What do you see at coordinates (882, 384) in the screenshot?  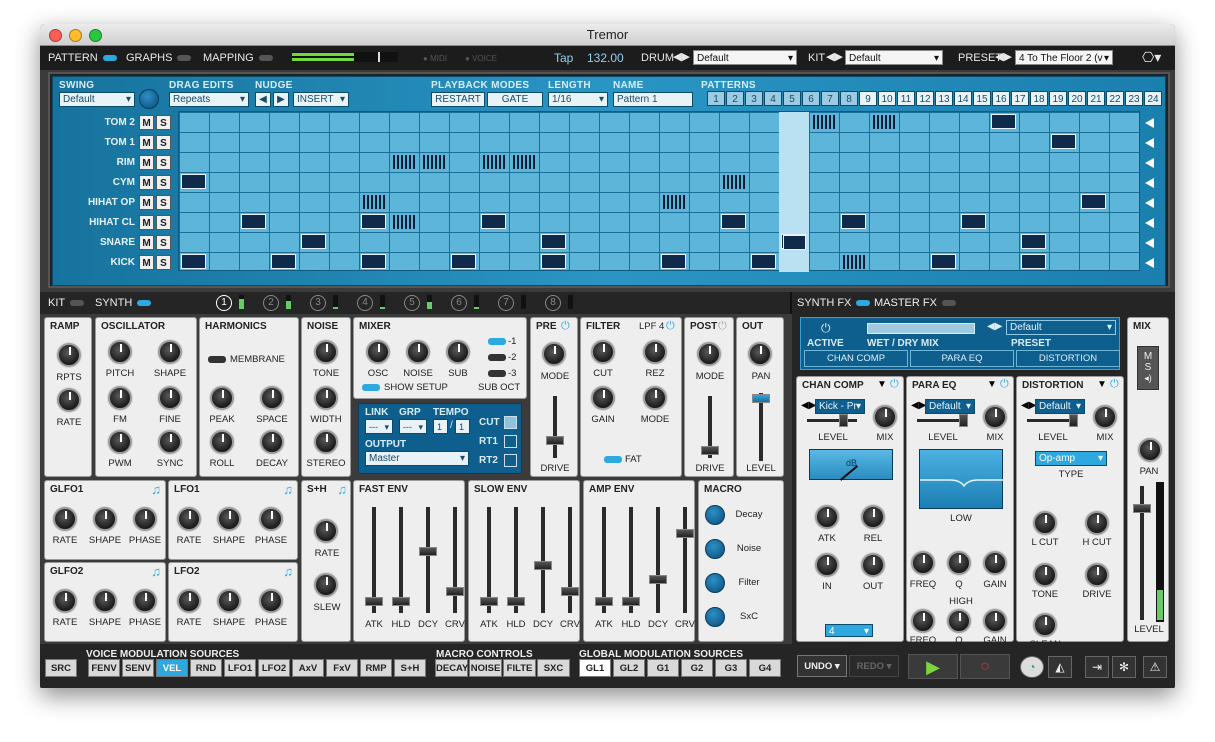 I see `chan-comp-menu-icon: ▼` at bounding box center [882, 384].